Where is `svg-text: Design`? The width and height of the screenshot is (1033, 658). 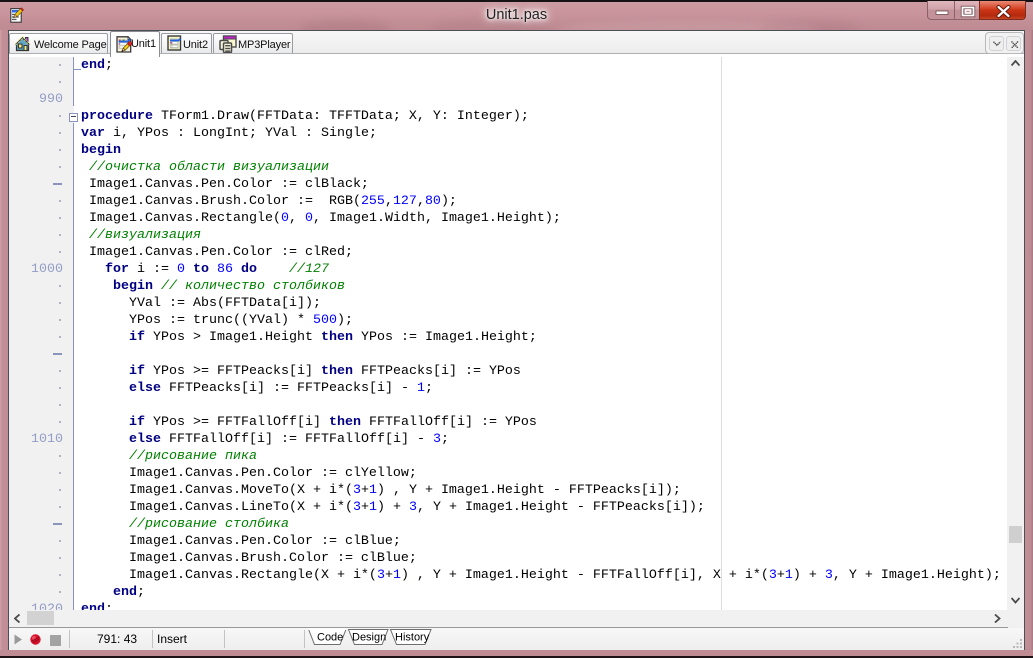
svg-text: Design is located at coordinates (369, 638).